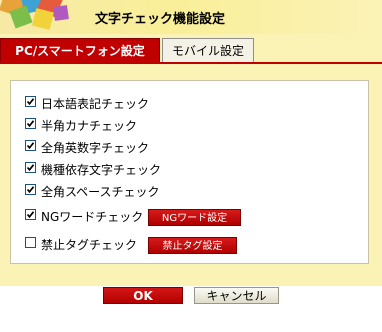 The width and height of the screenshot is (382, 332). What do you see at coordinates (92, 217) in the screenshot?
I see `option-label: NGワードチェック` at bounding box center [92, 217].